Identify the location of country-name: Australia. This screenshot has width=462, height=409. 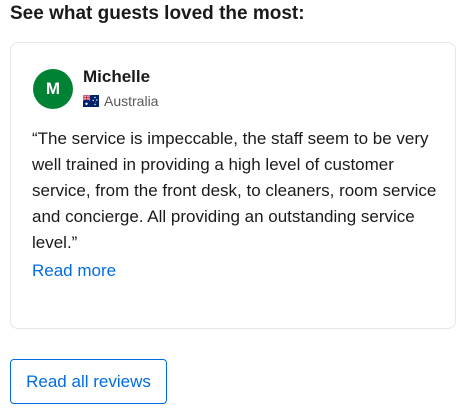
(131, 101).